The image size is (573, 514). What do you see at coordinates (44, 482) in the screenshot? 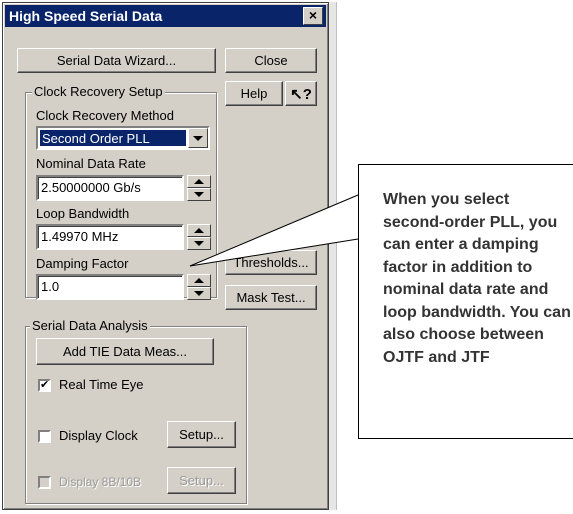
I see `display-8b10b-checkbox` at bounding box center [44, 482].